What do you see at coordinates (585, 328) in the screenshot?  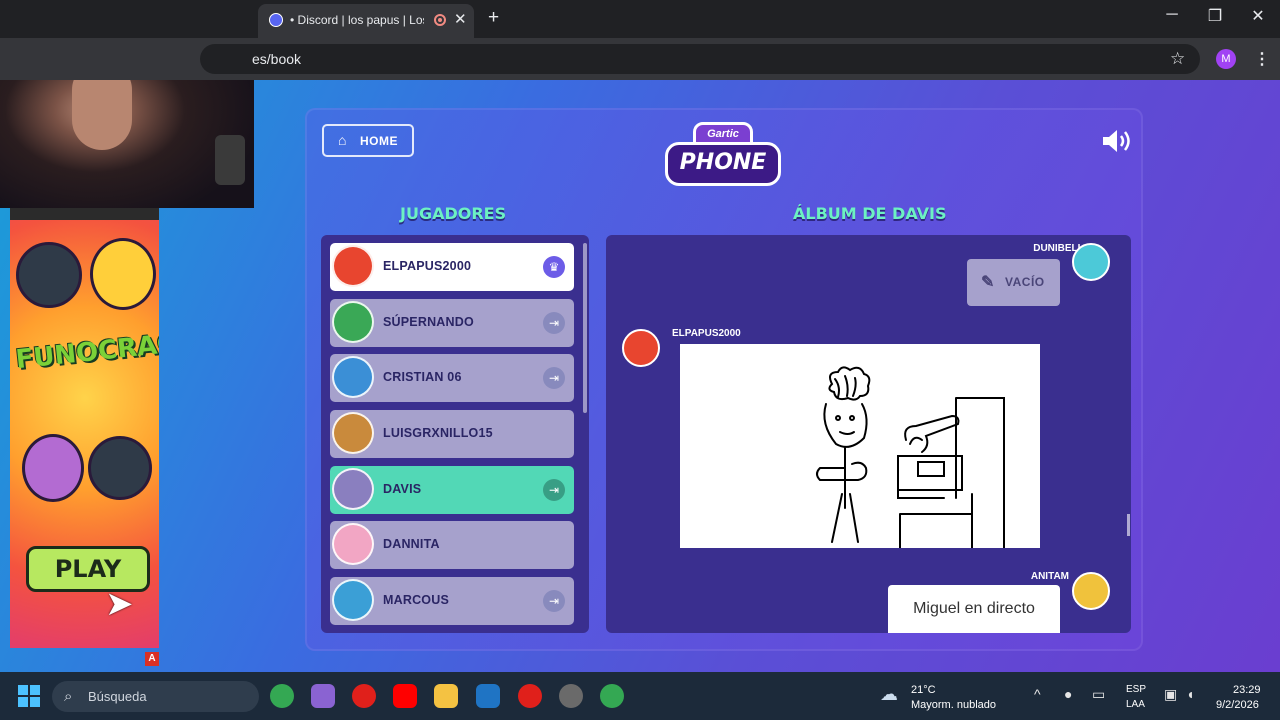 I see `players-scrollbar` at bounding box center [585, 328].